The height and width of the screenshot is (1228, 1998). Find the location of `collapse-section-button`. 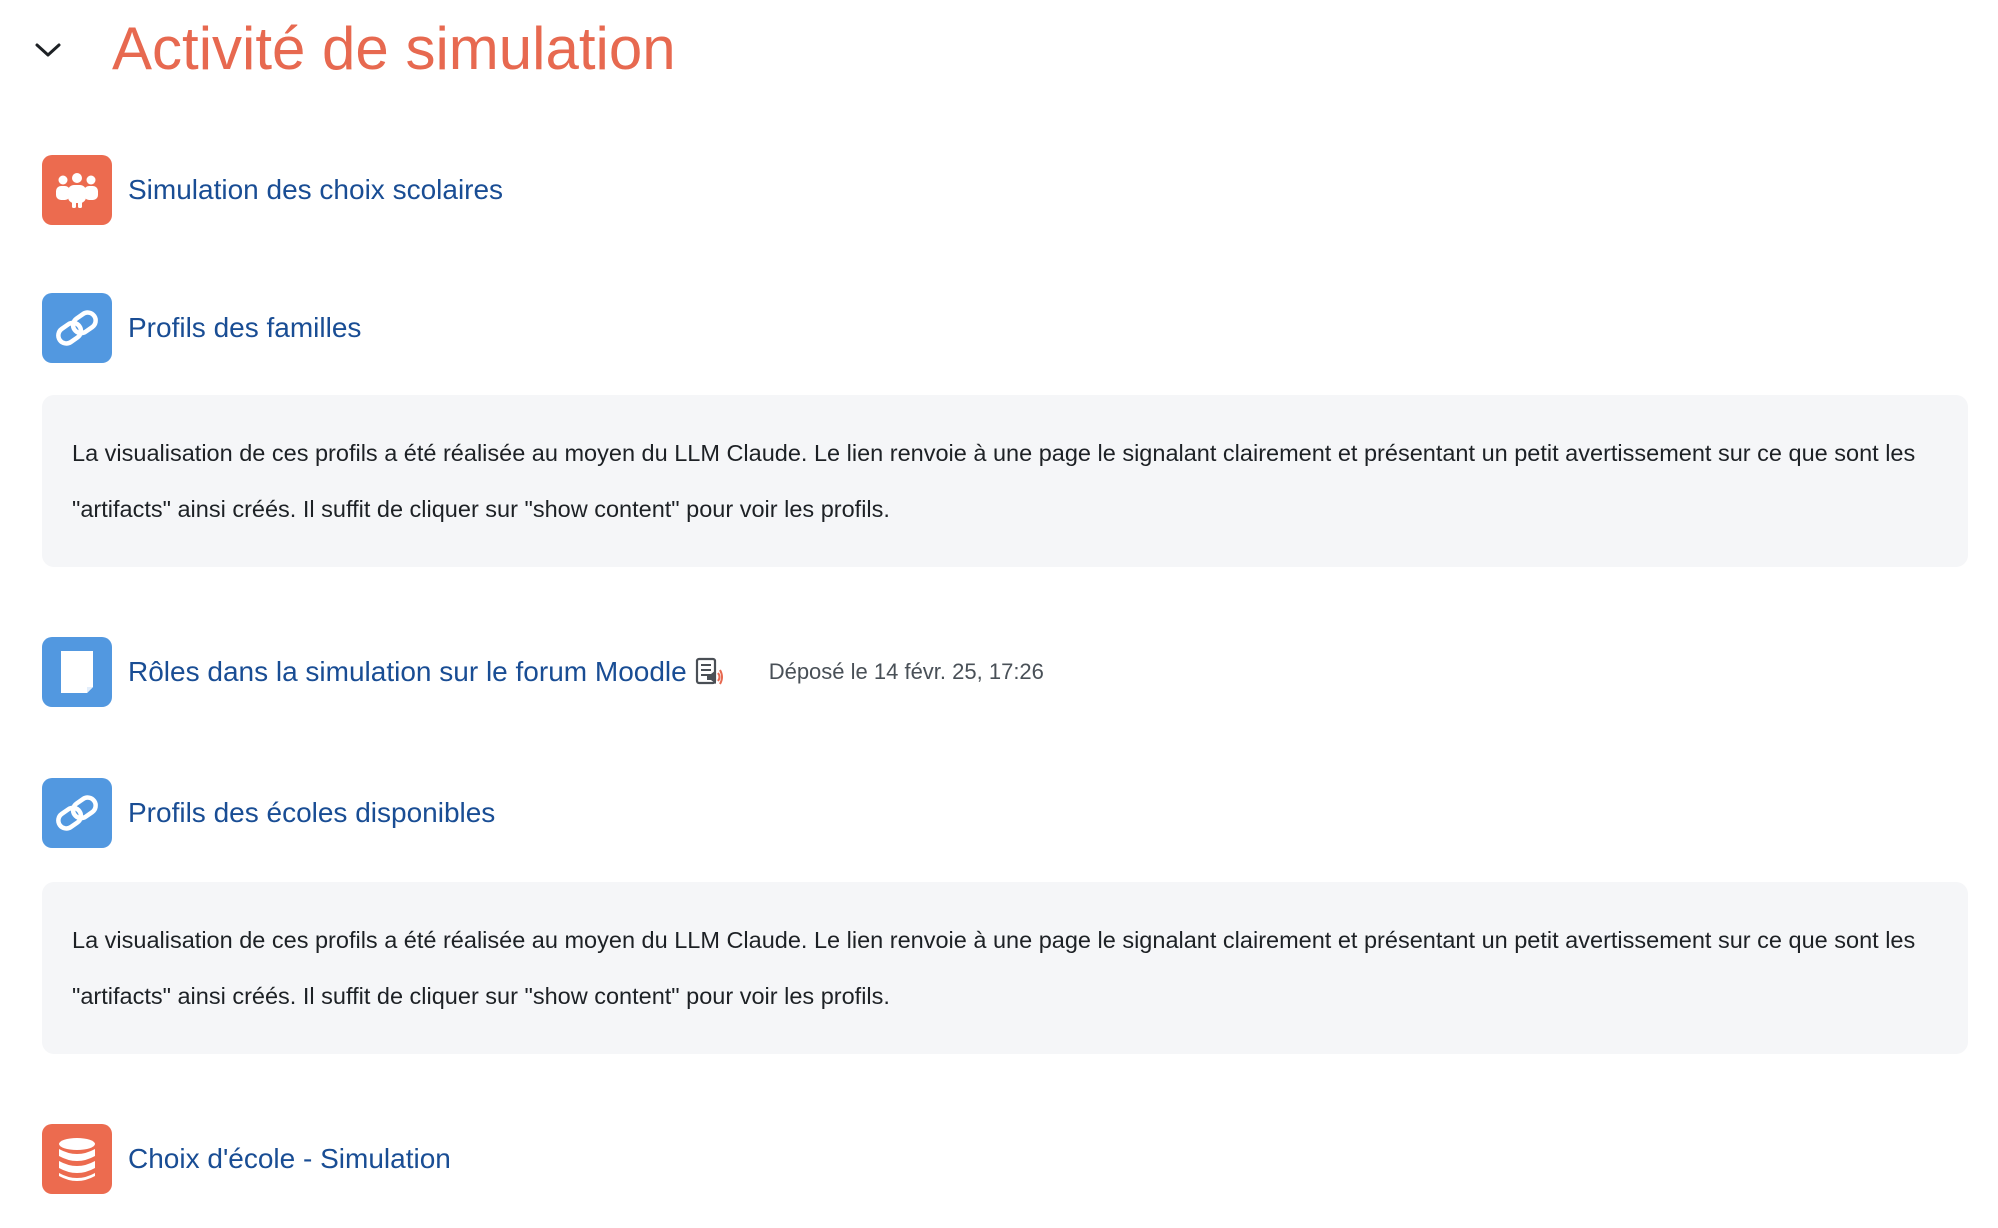

collapse-section-button is located at coordinates (48, 50).